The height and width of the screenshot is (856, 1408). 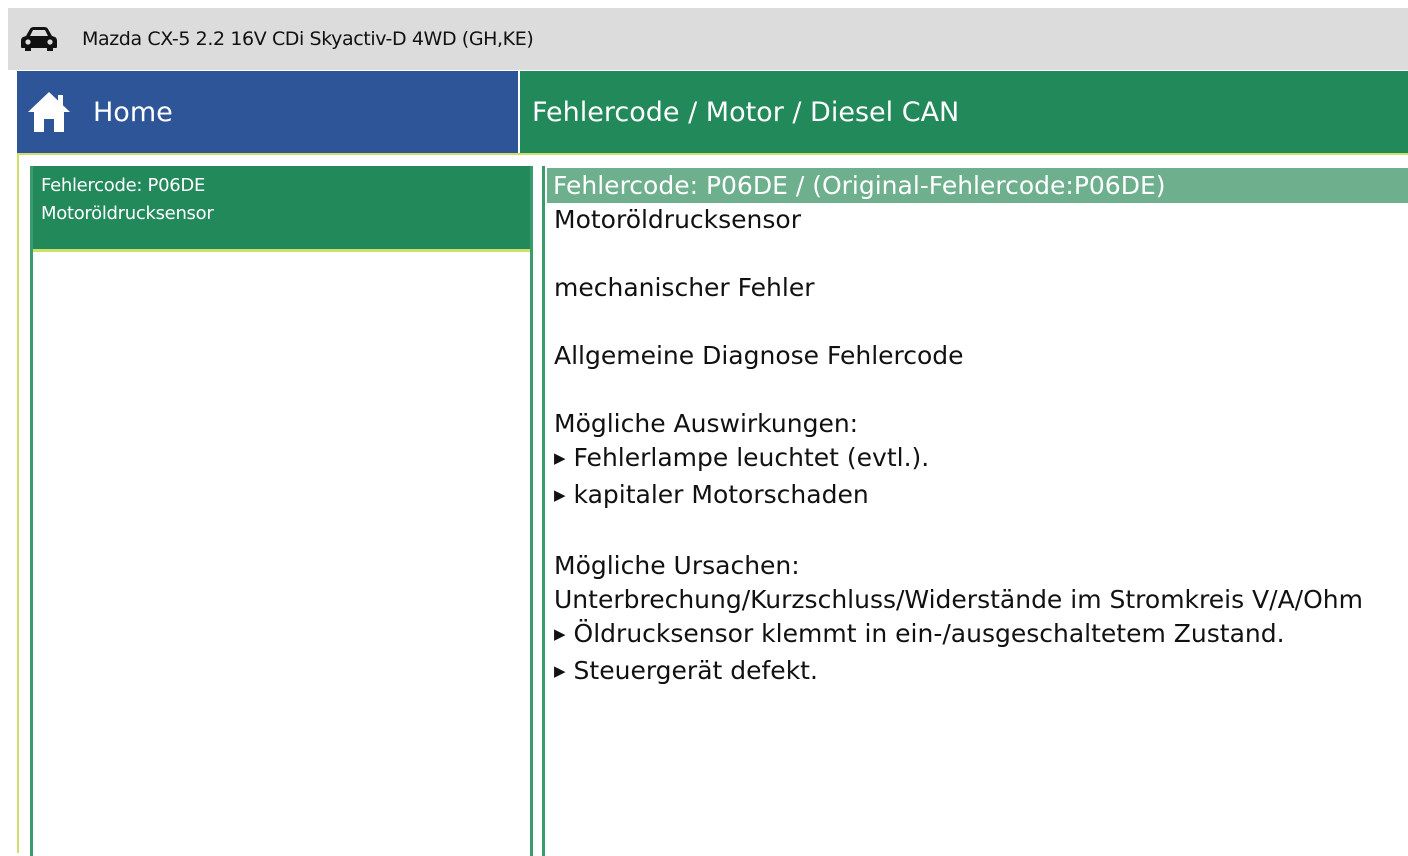 I want to click on fault-type: mechanischer Fehler, so click(x=684, y=287).